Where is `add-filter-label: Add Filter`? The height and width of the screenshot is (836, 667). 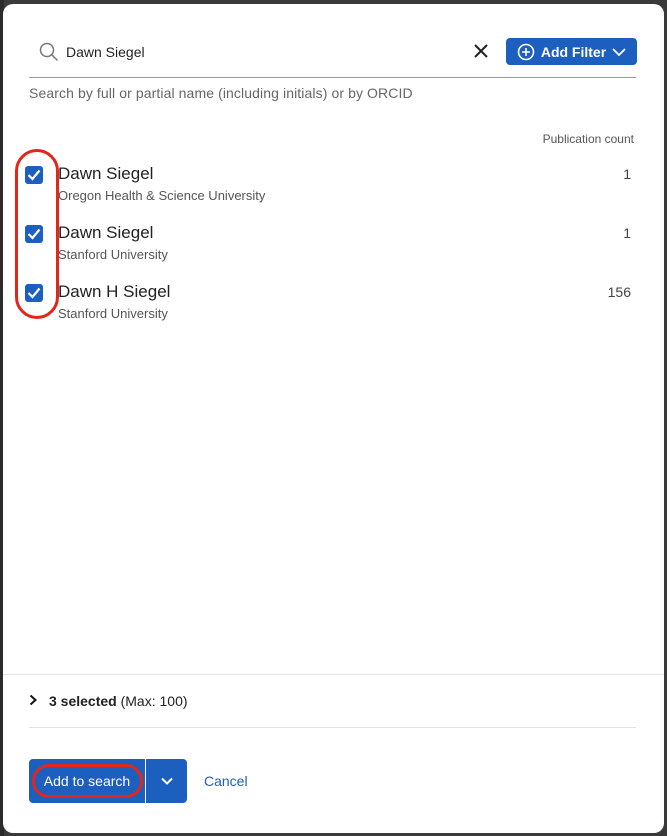 add-filter-label: Add Filter is located at coordinates (573, 51).